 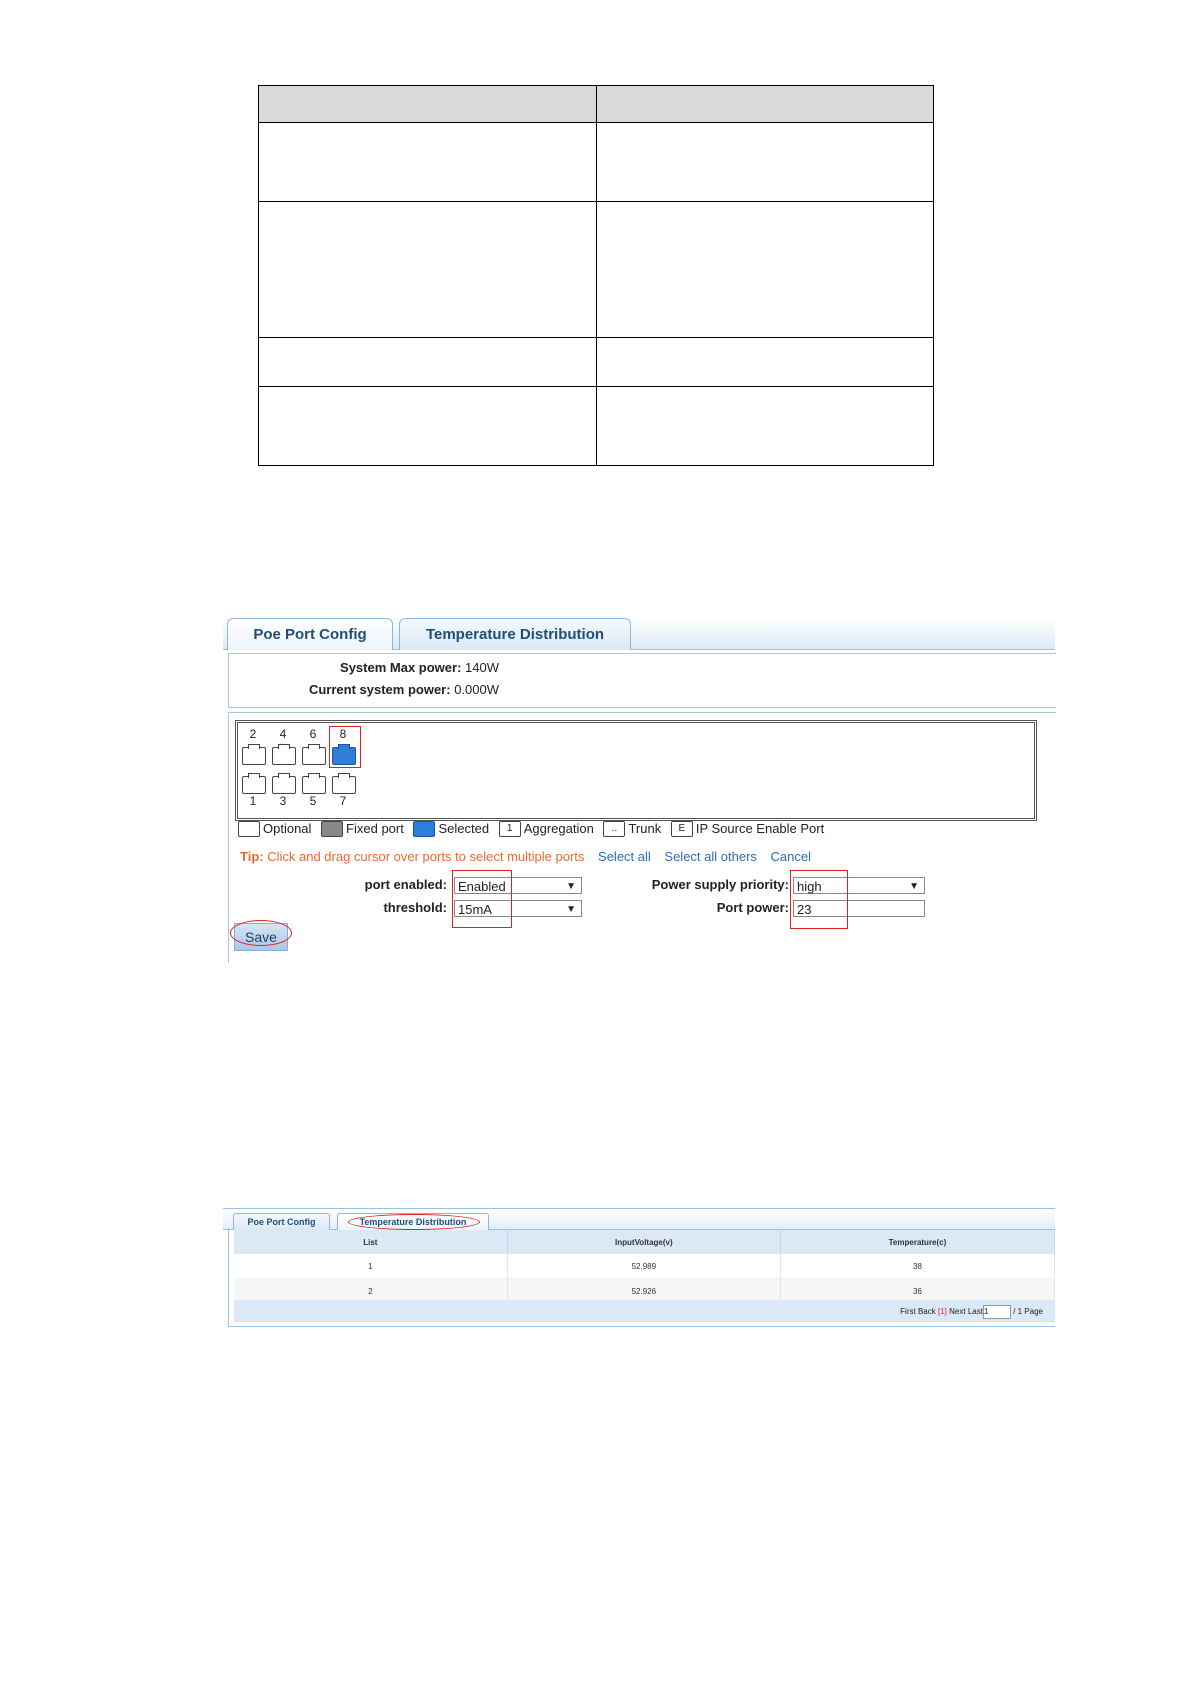 What do you see at coordinates (283, 801) in the screenshot?
I see `port-label: 3` at bounding box center [283, 801].